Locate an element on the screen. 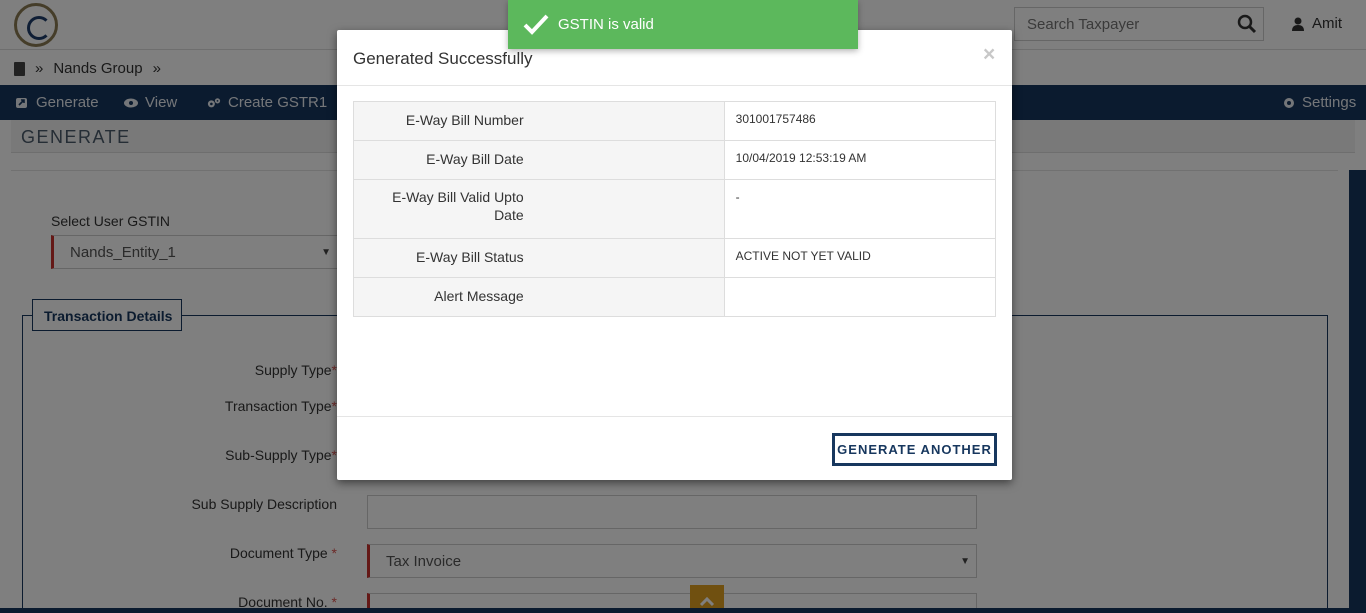  table-row: E-Way Bill Number 301001757486 is located at coordinates (675, 121).